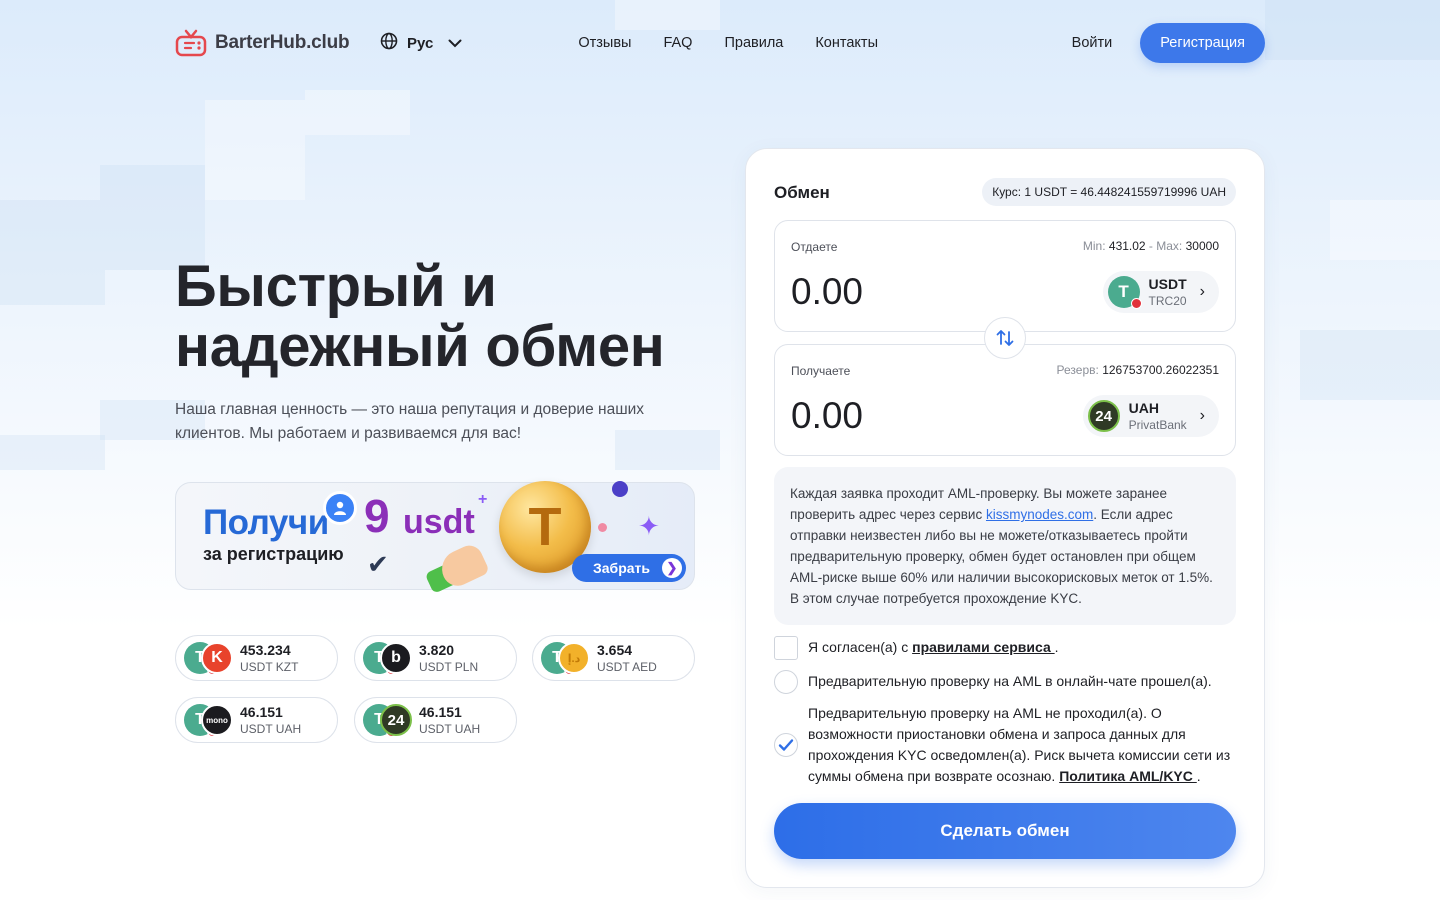 The image size is (1440, 900). I want to click on sparkle-icon: +, so click(483, 499).